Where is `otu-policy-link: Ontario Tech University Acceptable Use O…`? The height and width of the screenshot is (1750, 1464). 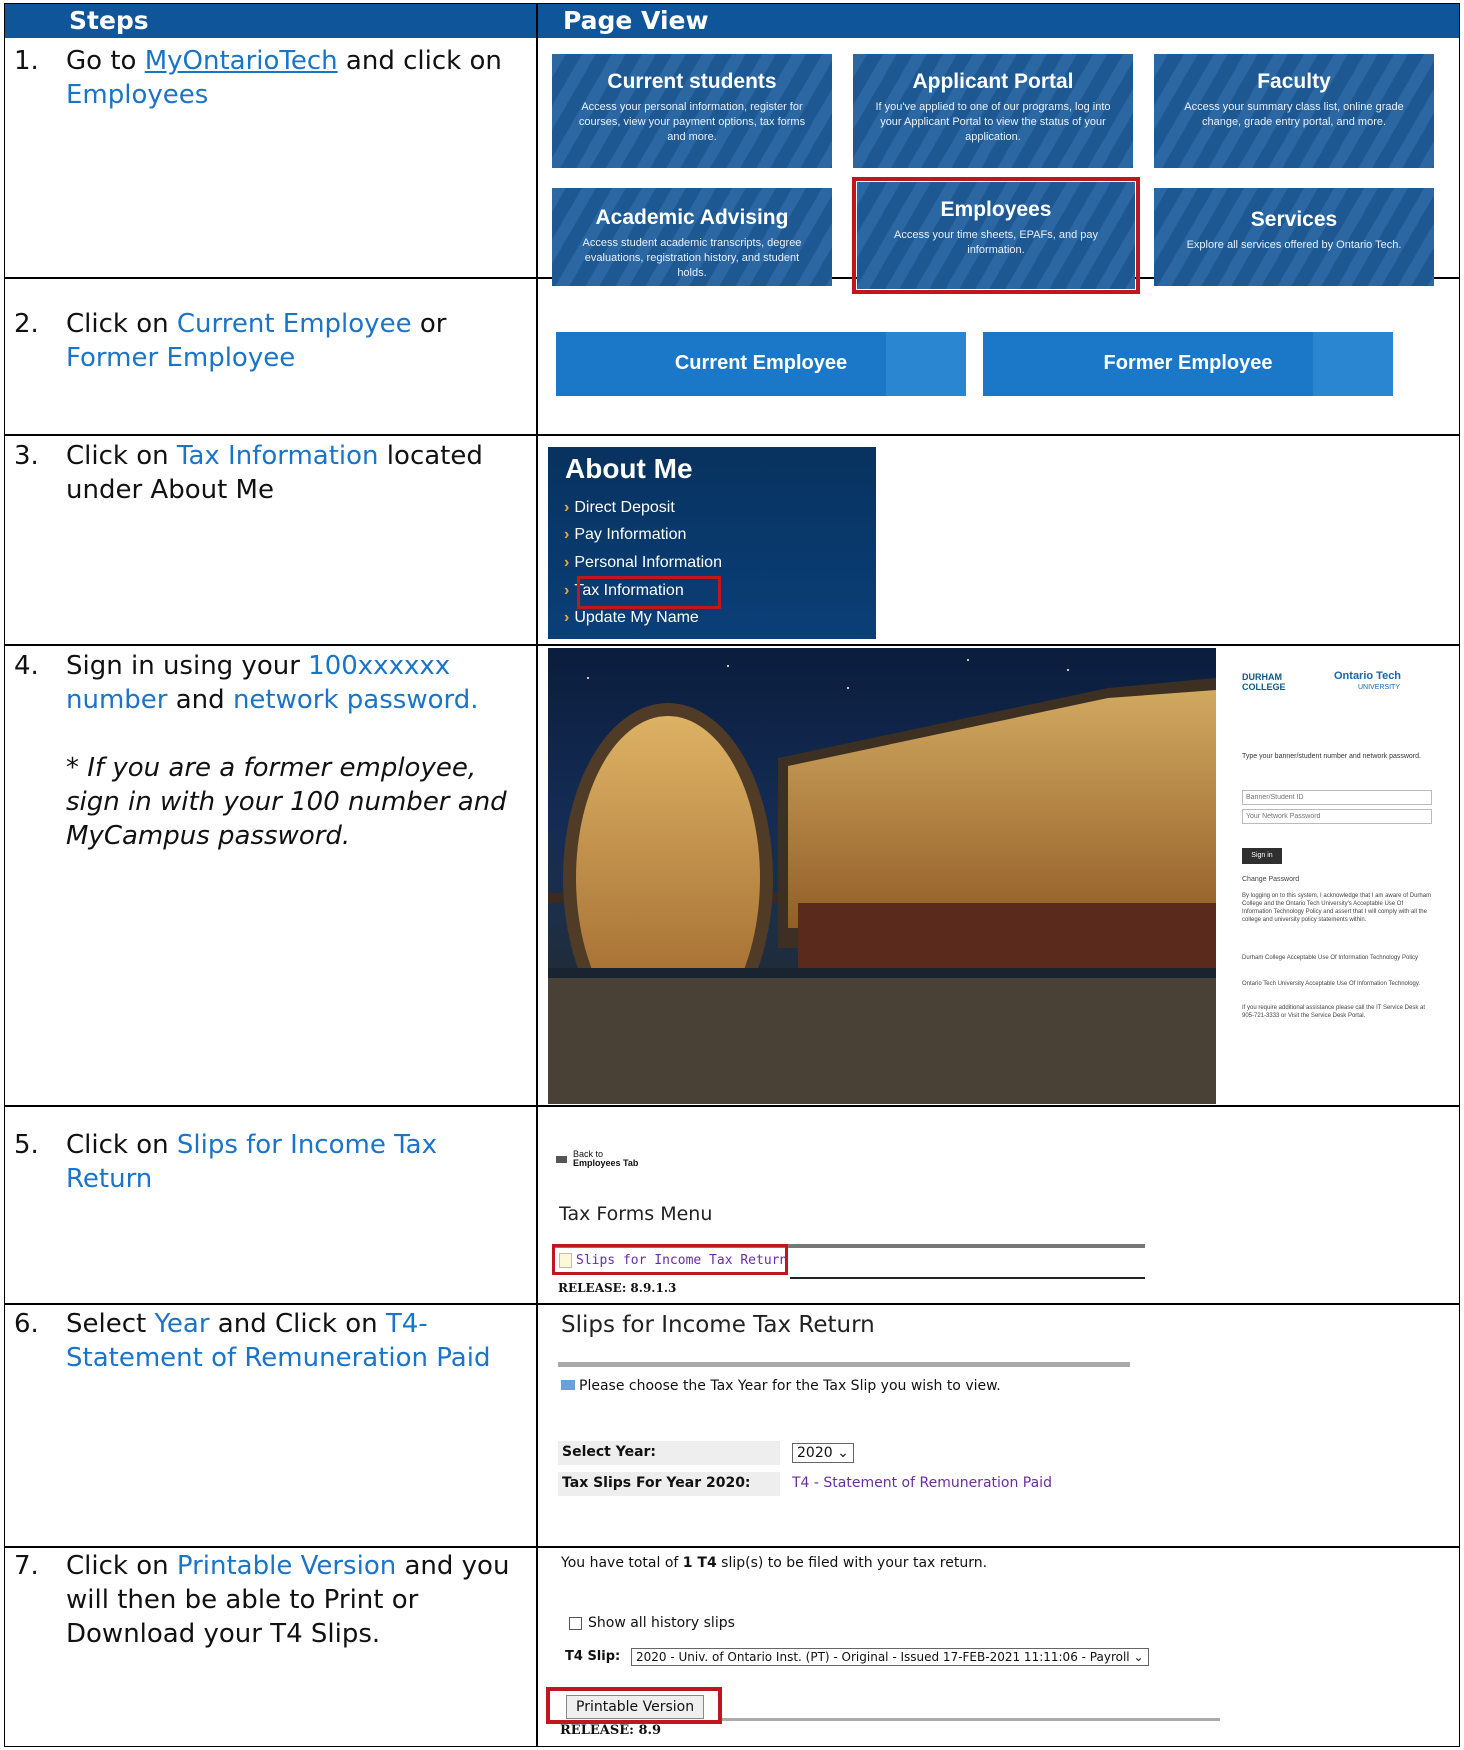
otu-policy-link: Ontario Tech University Acceptable Use O… is located at coordinates (1337, 984).